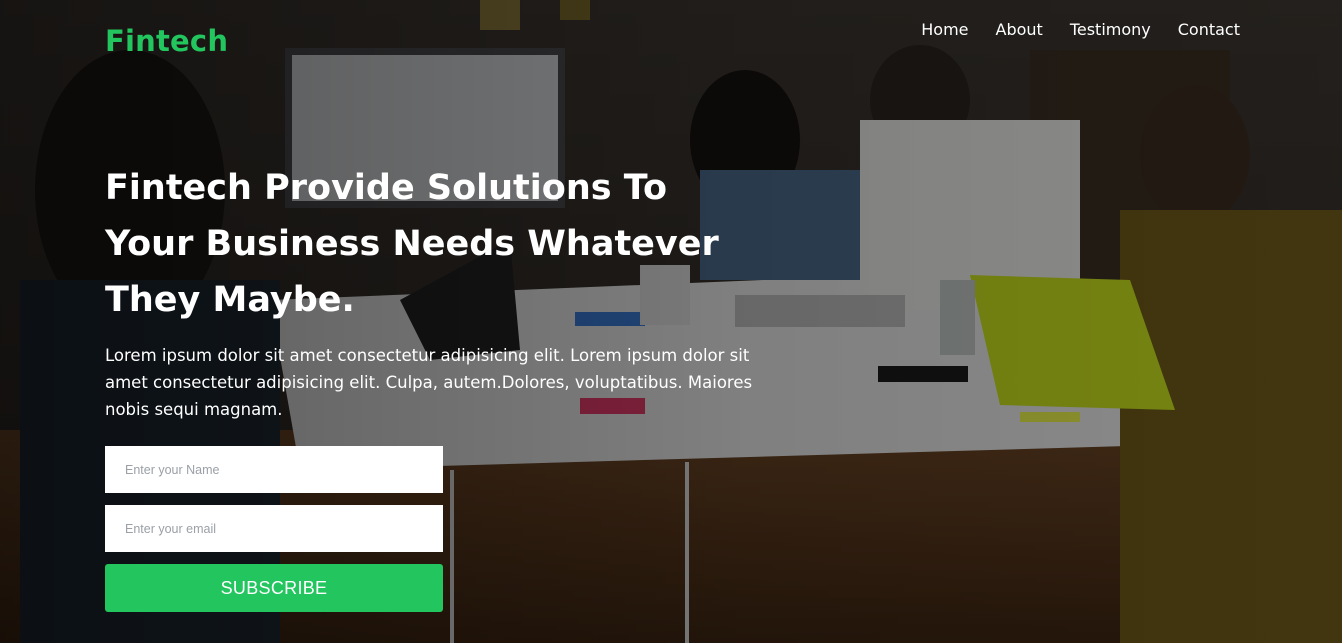  I want to click on subscribe-form: SUBSCRIBE, so click(274, 529).